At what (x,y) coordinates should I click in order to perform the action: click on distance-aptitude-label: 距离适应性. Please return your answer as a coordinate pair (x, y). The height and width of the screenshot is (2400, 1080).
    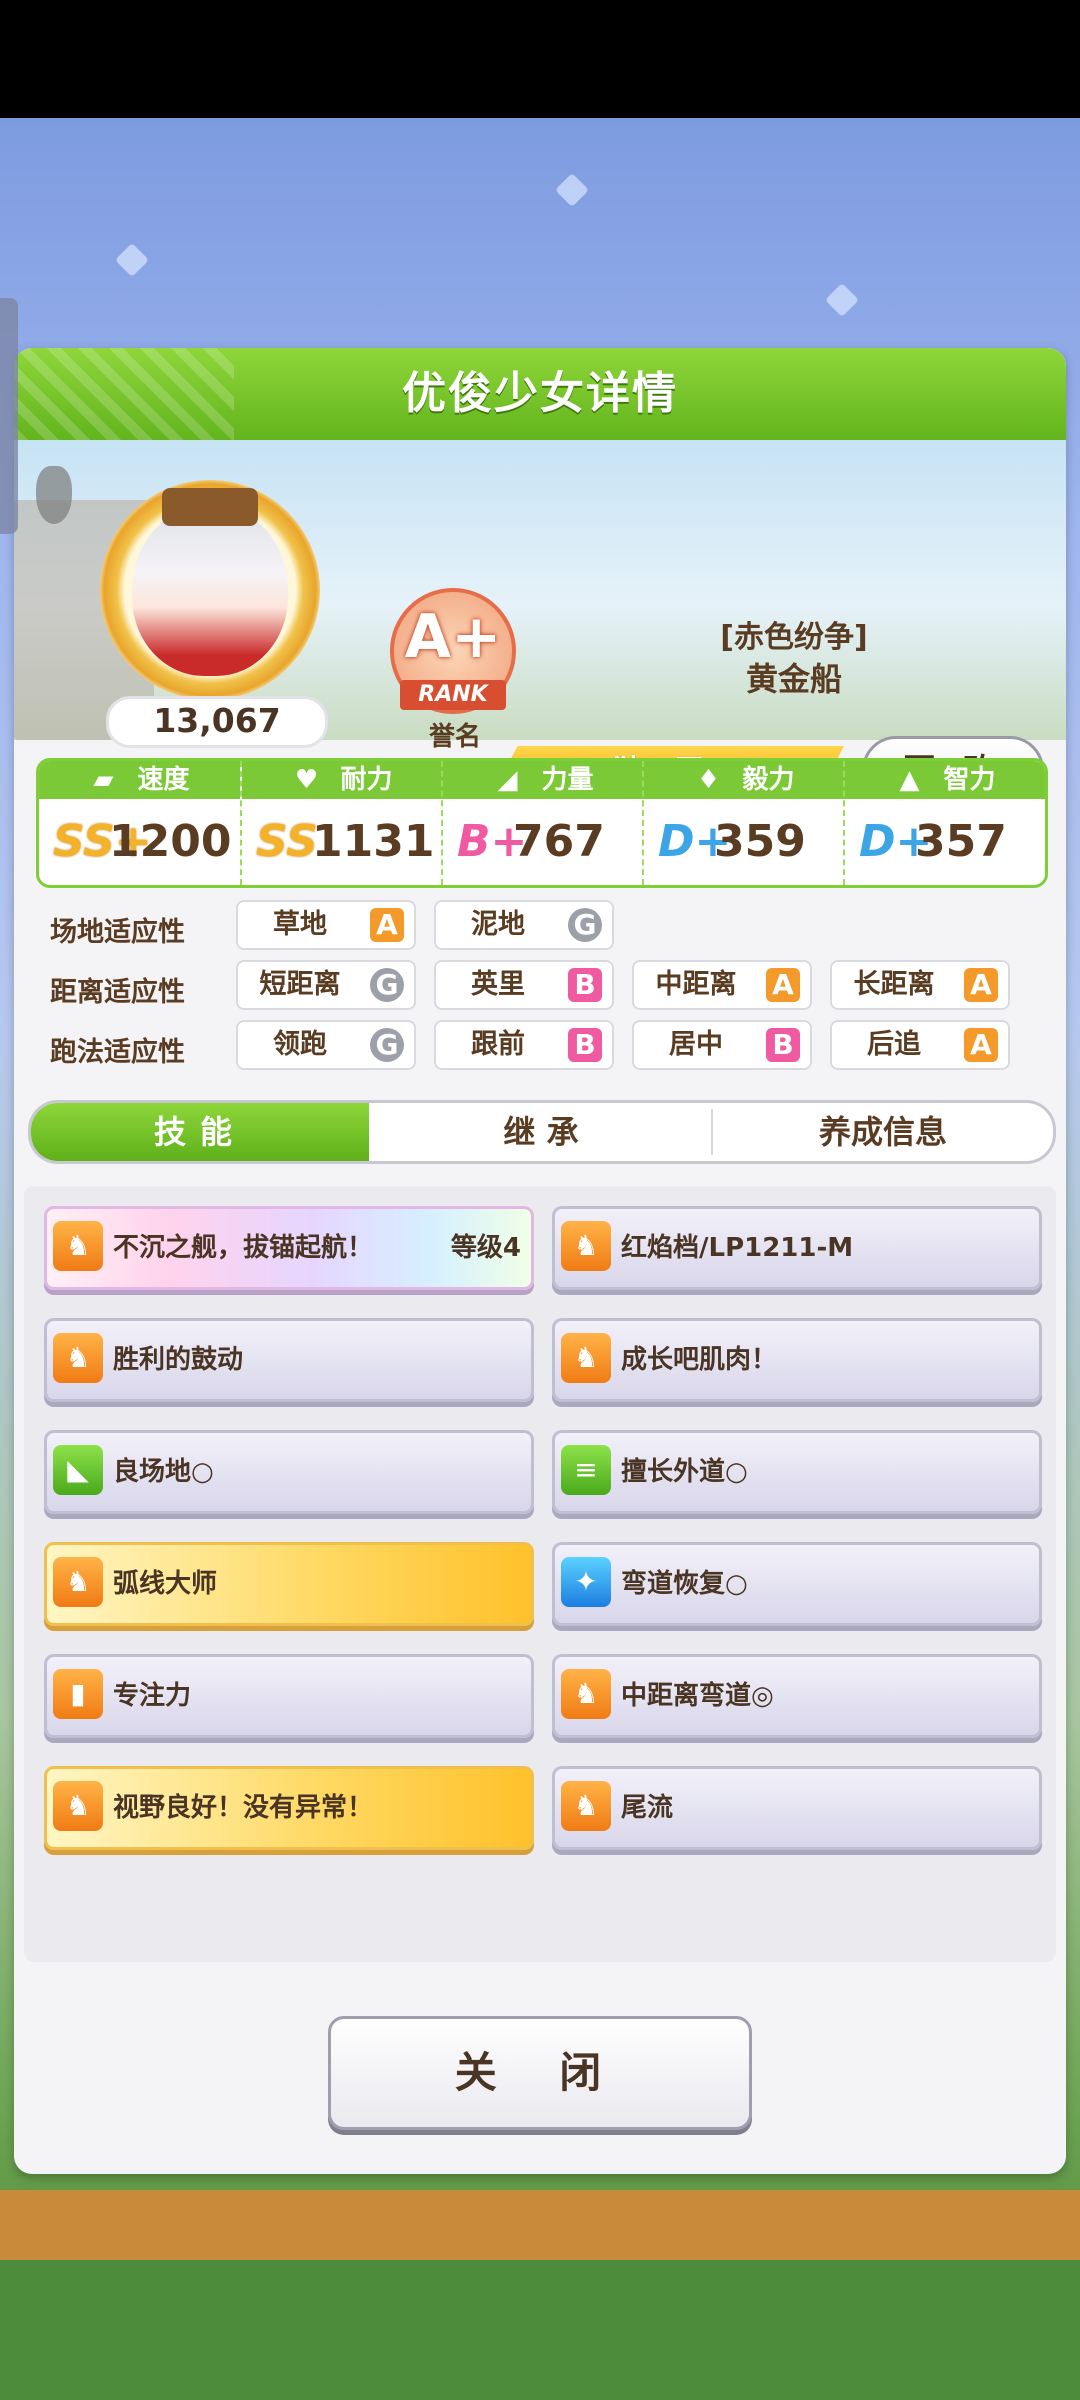
    Looking at the image, I should click on (117, 992).